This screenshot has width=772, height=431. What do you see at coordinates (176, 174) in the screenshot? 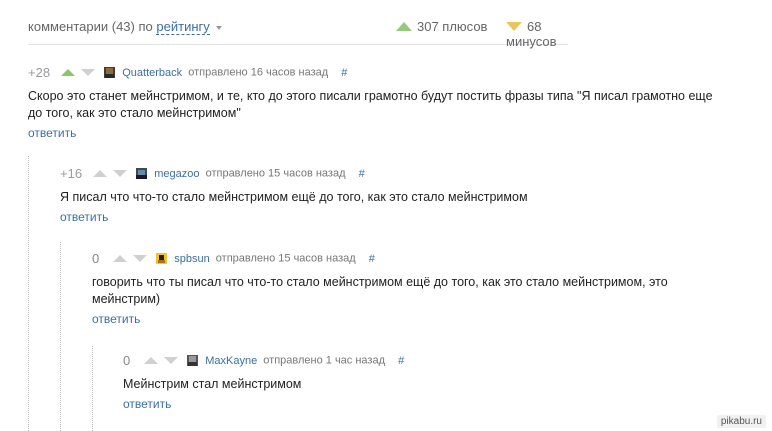
I see `comment-author: megazoo` at bounding box center [176, 174].